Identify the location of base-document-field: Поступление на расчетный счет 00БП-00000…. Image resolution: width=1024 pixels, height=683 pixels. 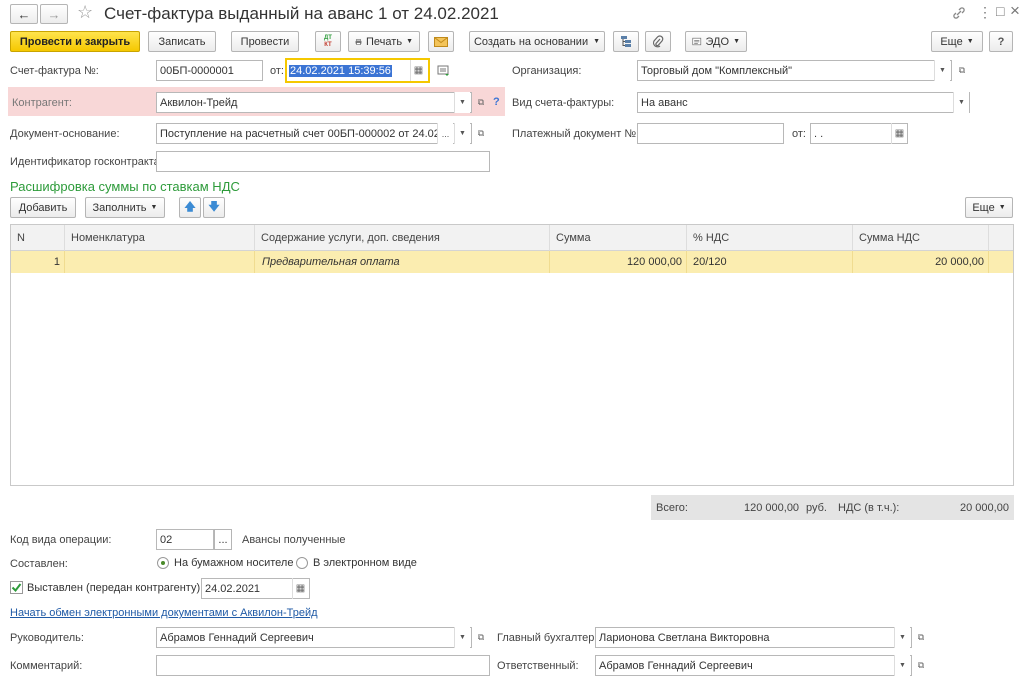
(314, 133).